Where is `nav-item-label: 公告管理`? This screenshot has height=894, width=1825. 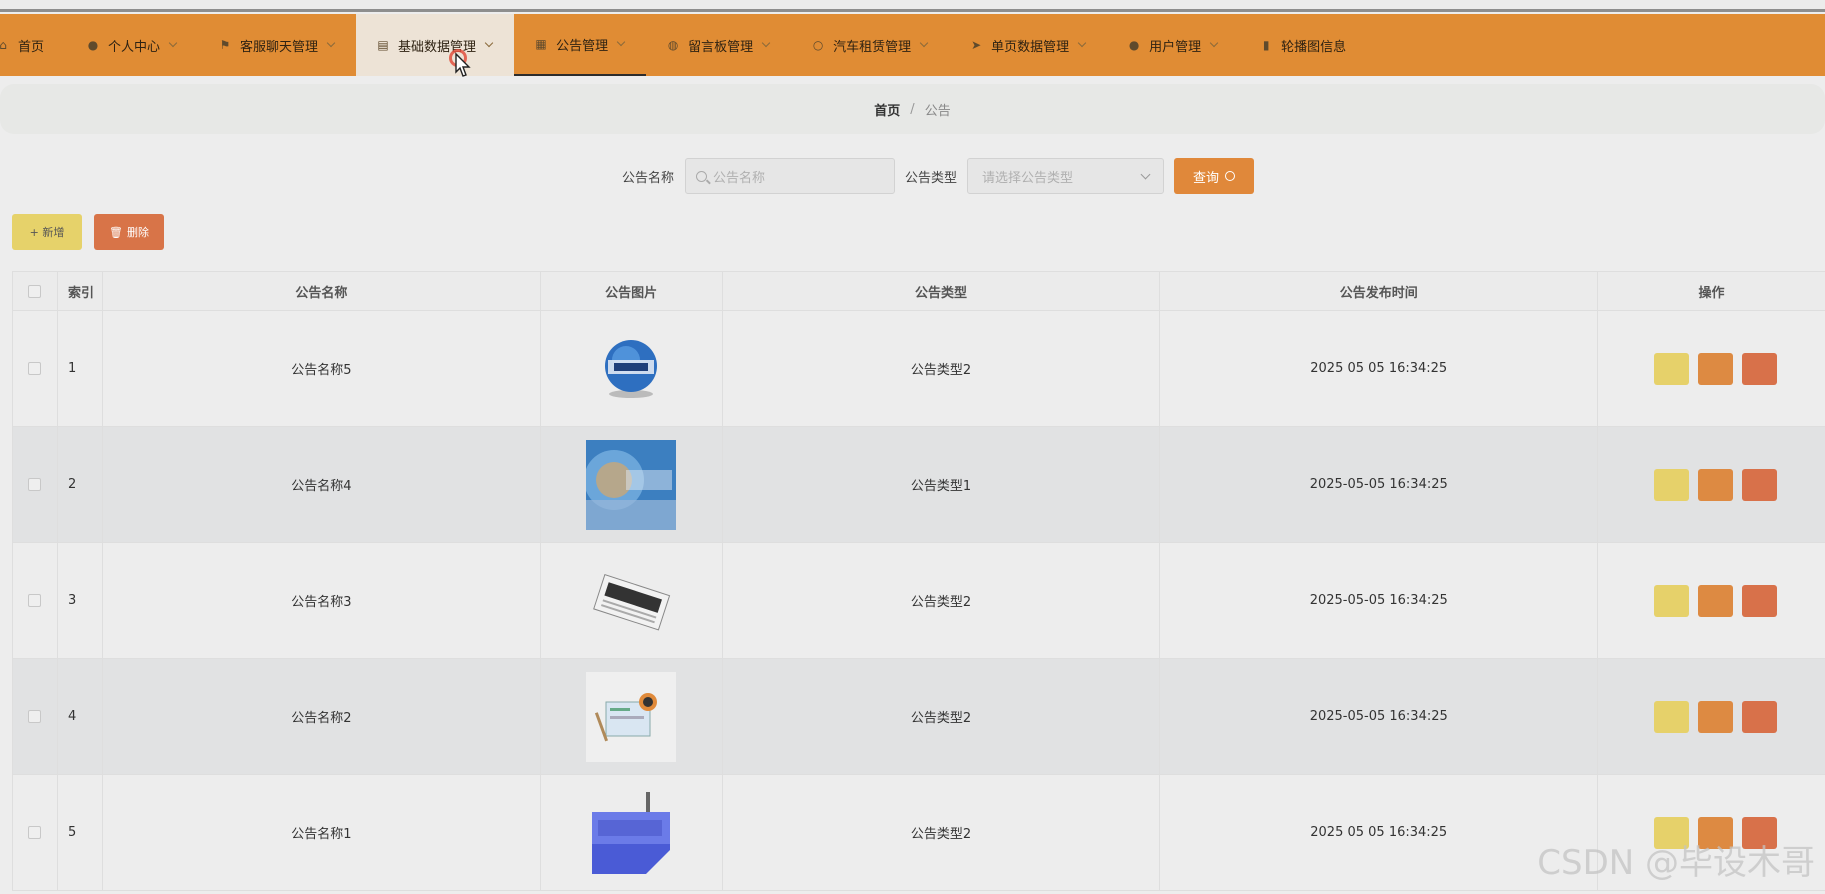
nav-item-label: 公告管理 is located at coordinates (582, 46).